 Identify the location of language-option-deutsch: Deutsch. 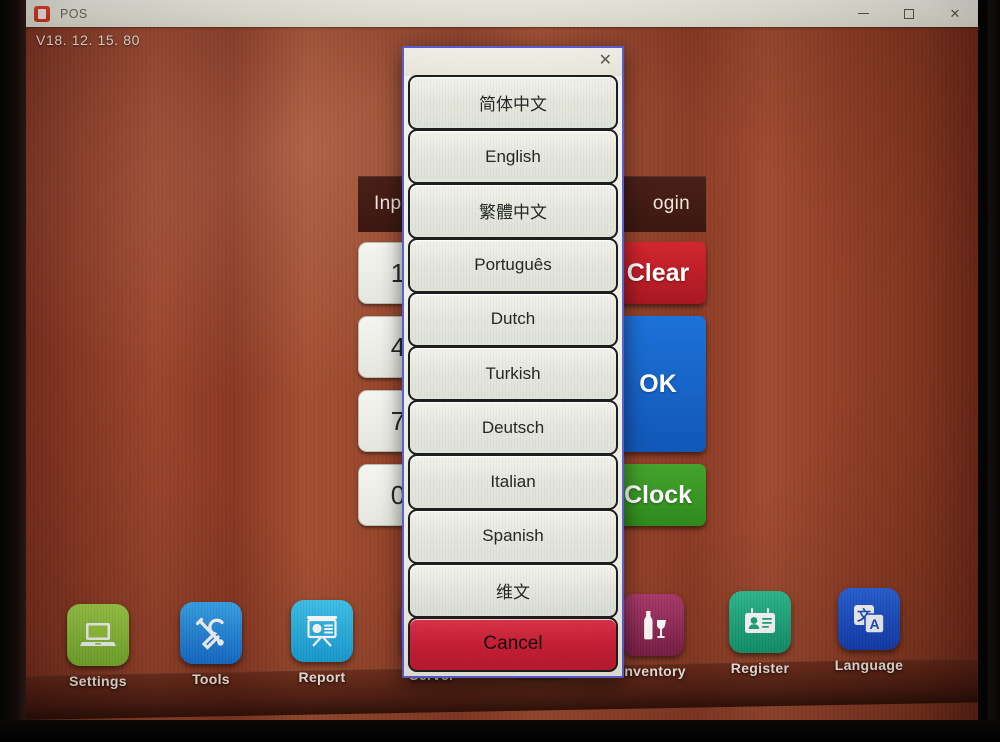
(513, 428).